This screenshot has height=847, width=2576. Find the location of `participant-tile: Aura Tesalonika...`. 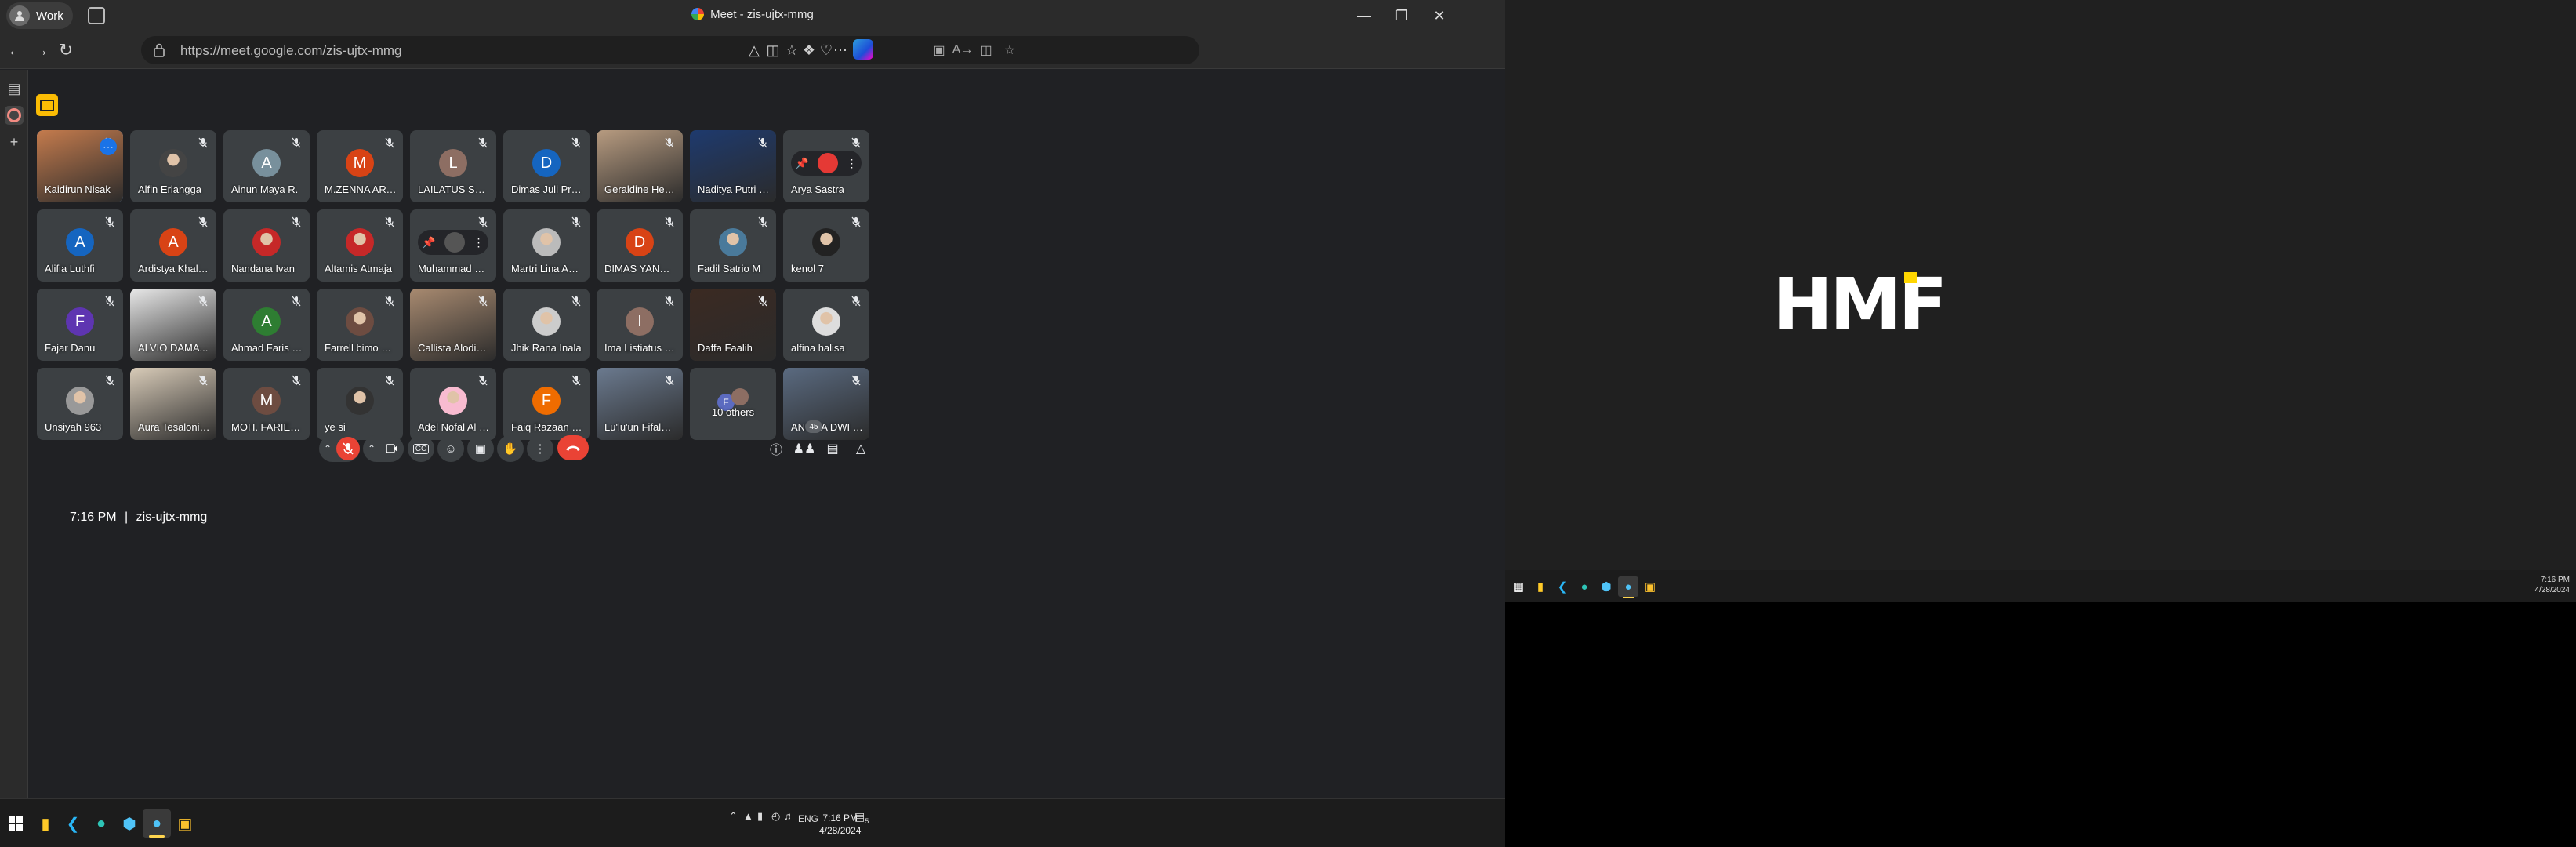

participant-tile: Aura Tesalonika... is located at coordinates (173, 404).